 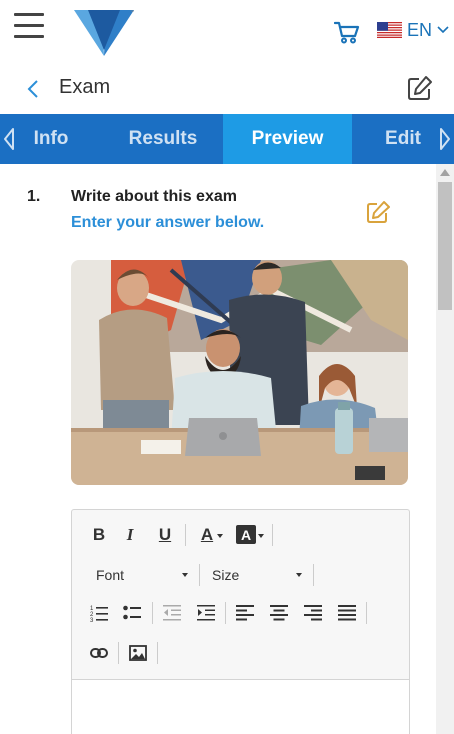 I want to click on font-select: Font, so click(x=142, y=575).